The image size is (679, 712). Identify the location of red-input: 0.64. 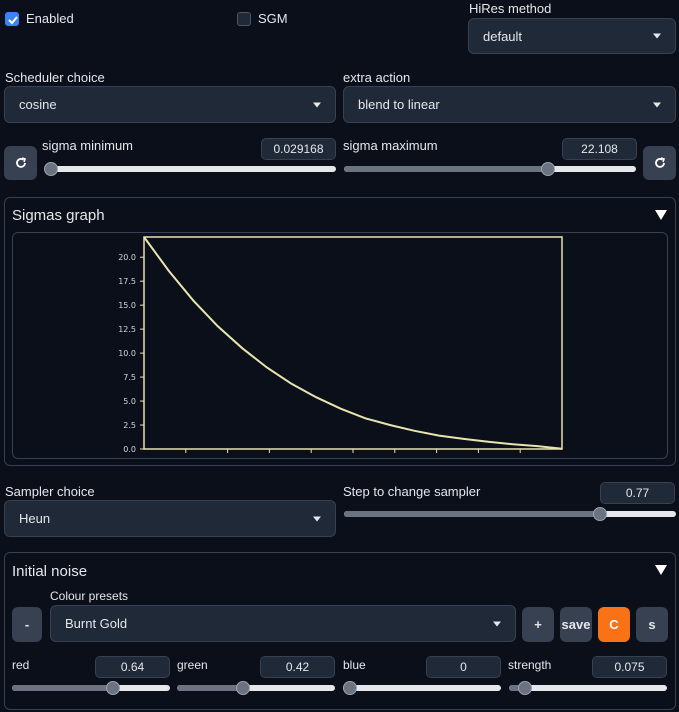
(132, 667).